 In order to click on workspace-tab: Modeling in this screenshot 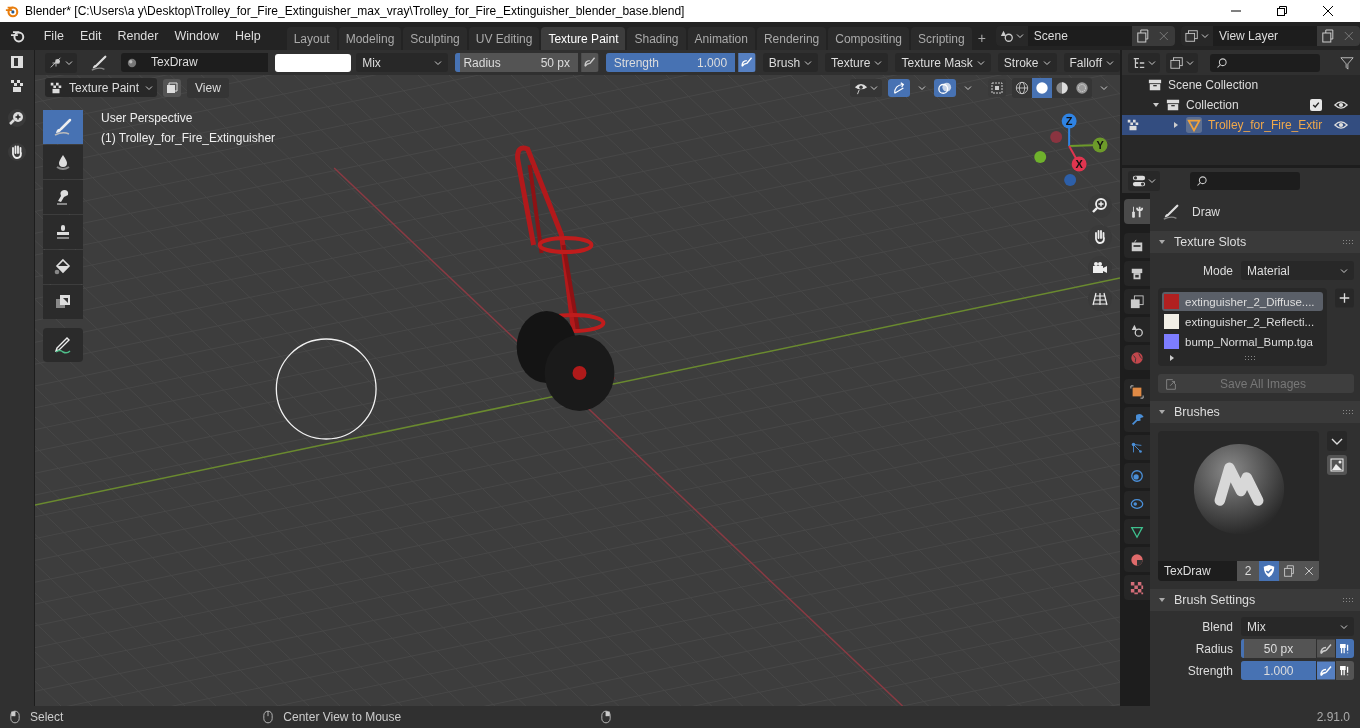, I will do `click(370, 38)`.